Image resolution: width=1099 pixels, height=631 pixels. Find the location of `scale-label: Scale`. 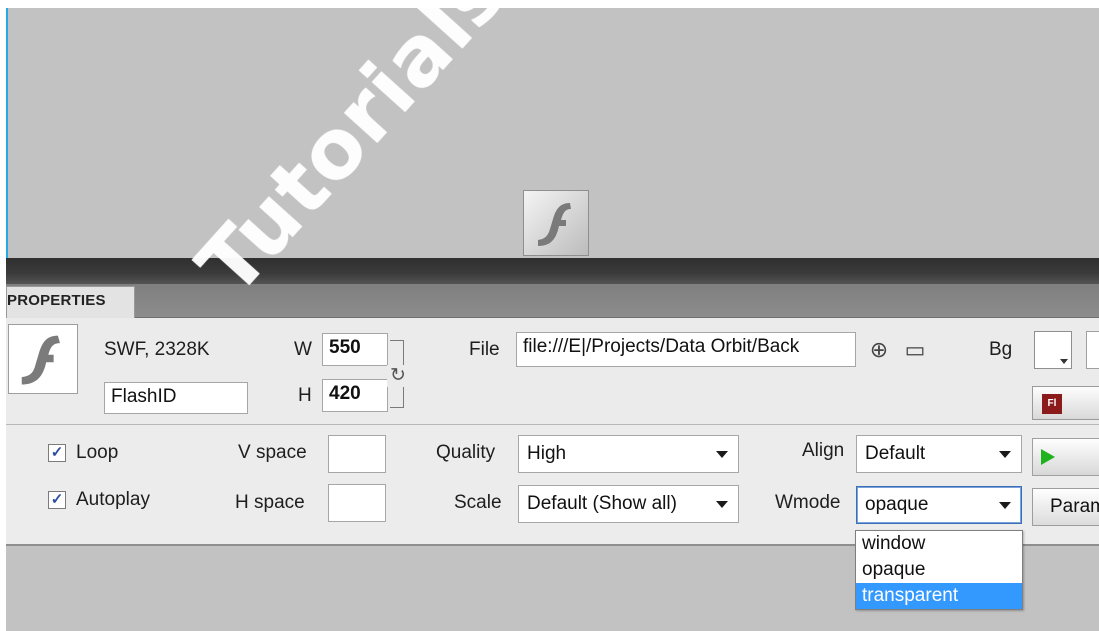

scale-label: Scale is located at coordinates (478, 502).